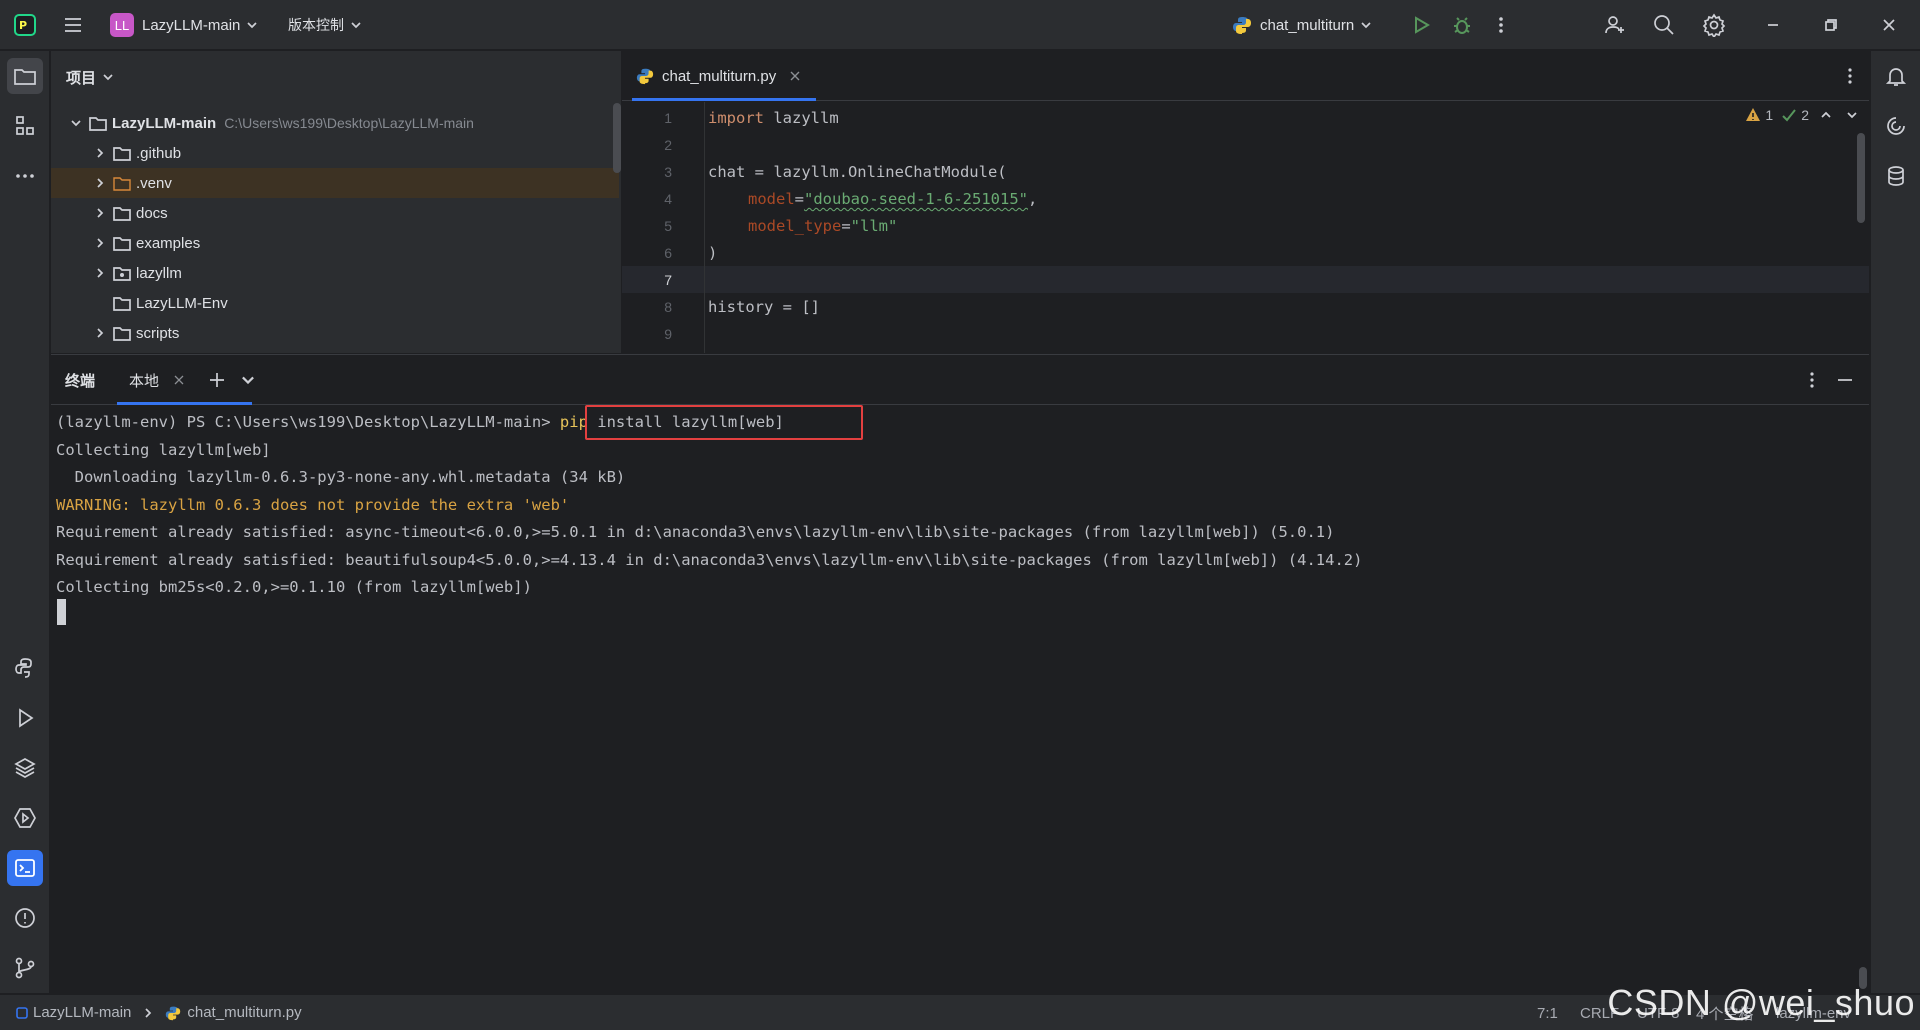  I want to click on code-text: chat = lazyllm.OnlineChatModule(, so click(857, 172).